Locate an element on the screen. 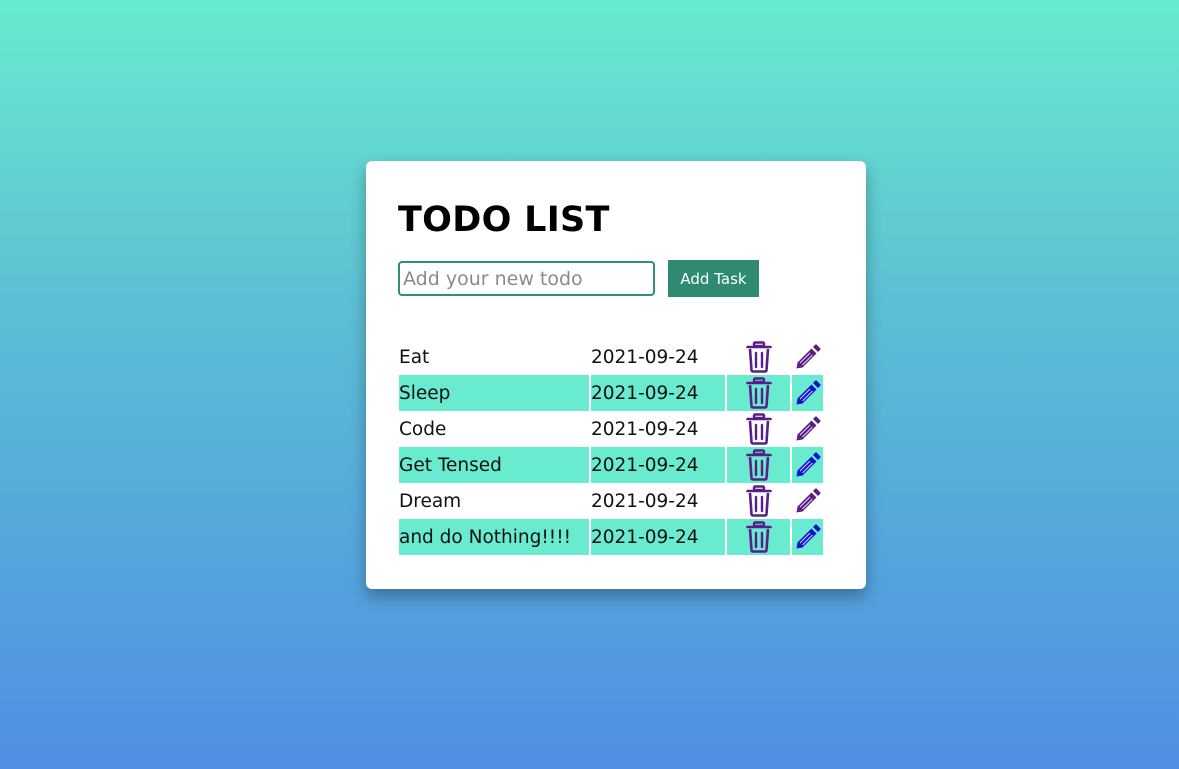 Image resolution: width=1179 pixels, height=769 pixels. add-task-button: Add Task is located at coordinates (713, 278).